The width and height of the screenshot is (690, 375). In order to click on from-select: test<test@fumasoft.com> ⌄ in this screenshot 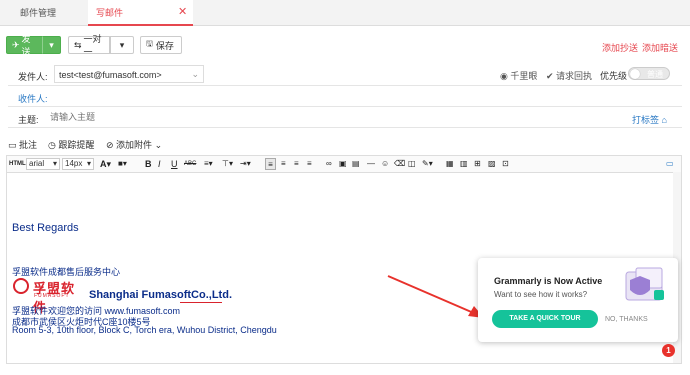, I will do `click(129, 74)`.